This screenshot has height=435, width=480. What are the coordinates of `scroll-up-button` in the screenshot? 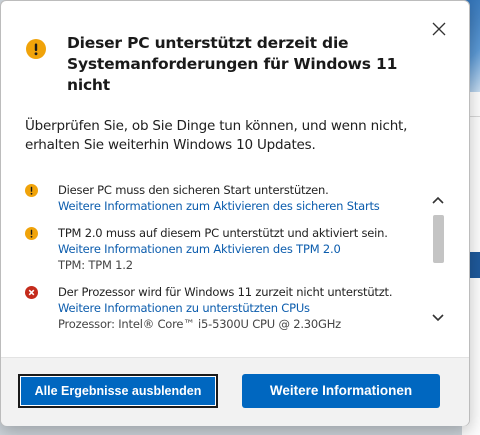 It's located at (438, 200).